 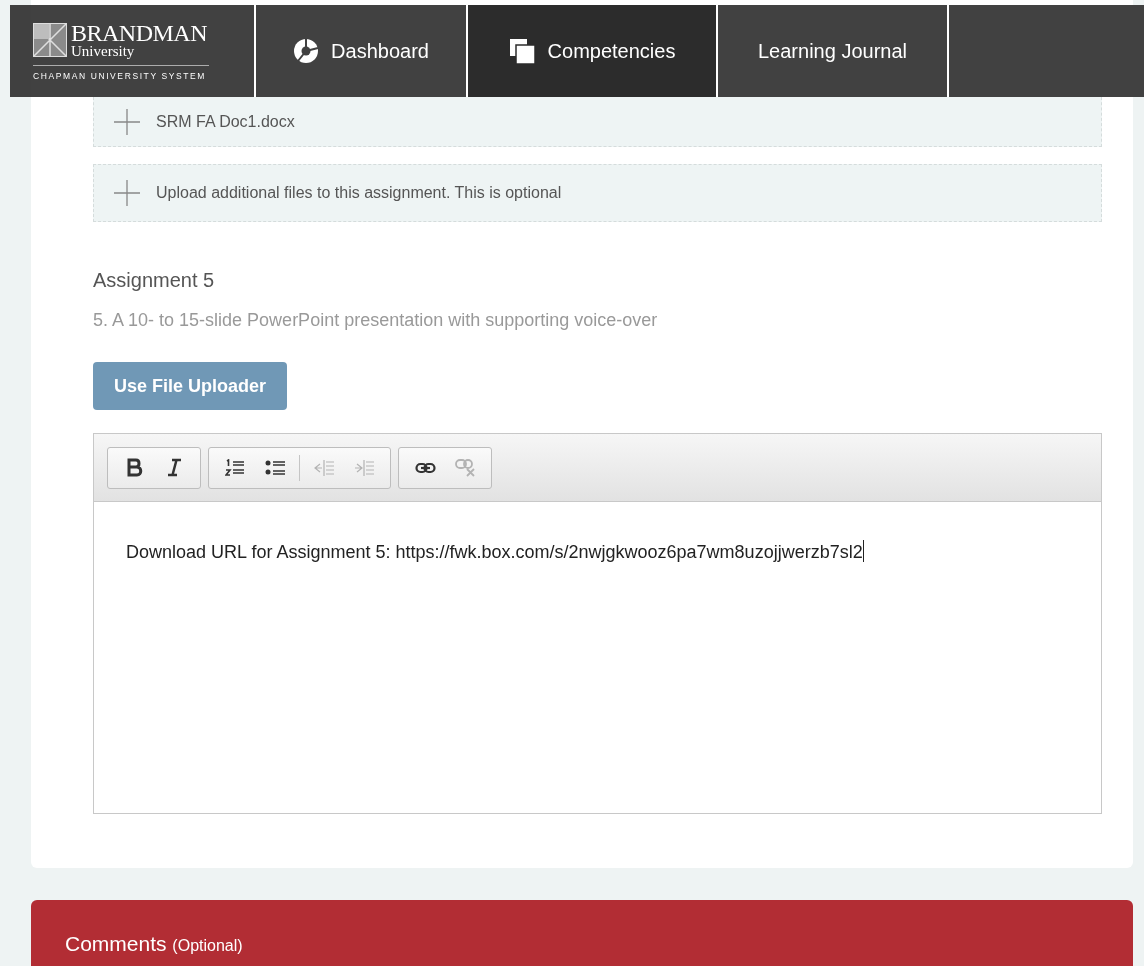 What do you see at coordinates (120, 75) in the screenshot?
I see `logo-tagline: CHAPMAN UNIVERSITY SYSTEM` at bounding box center [120, 75].